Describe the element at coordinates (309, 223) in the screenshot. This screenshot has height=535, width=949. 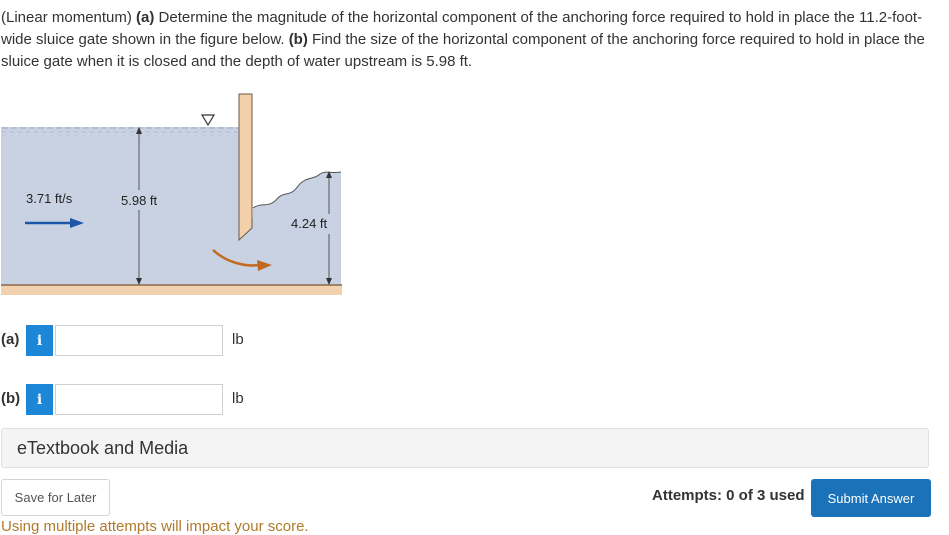
I see `downstream-depth-label: 4.24 ft` at that location.